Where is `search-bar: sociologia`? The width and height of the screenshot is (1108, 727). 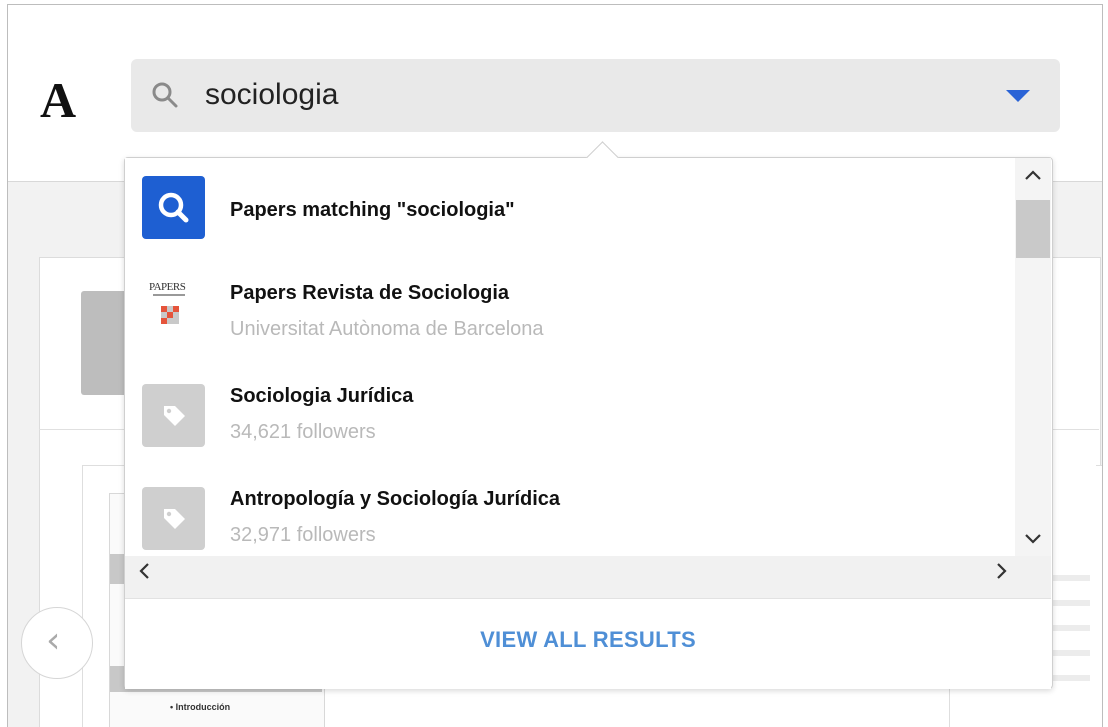 search-bar: sociologia is located at coordinates (595, 95).